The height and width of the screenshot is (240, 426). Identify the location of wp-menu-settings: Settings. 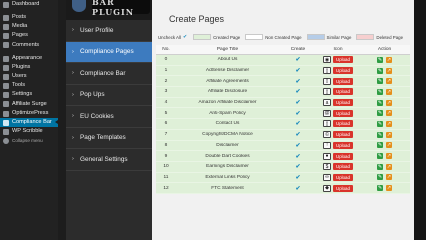
(29, 95).